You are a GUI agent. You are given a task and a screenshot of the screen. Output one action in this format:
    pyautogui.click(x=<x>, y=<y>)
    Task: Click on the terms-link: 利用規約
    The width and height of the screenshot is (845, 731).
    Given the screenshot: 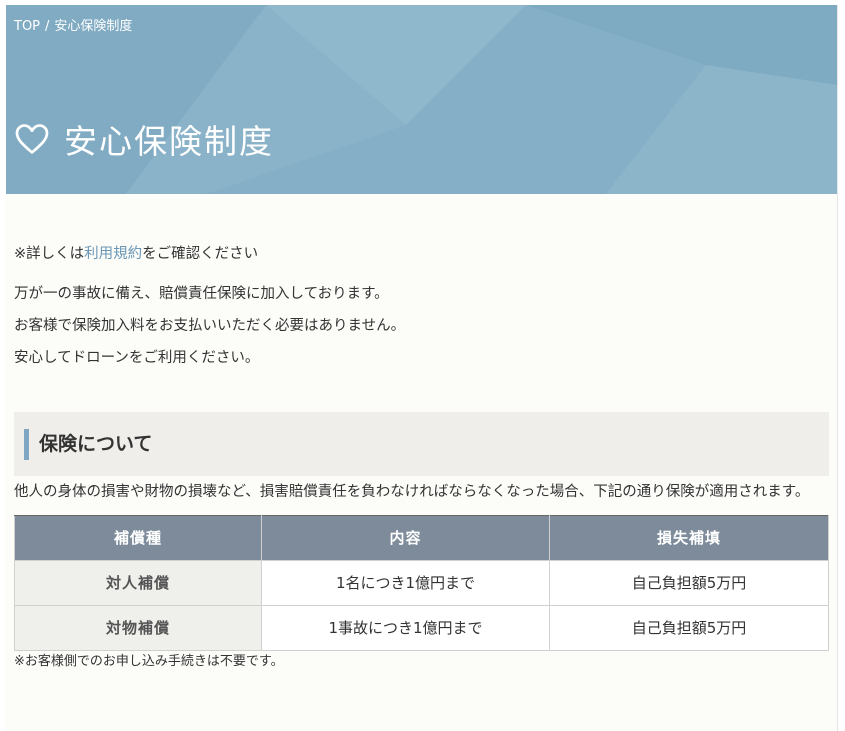 What is the action you would take?
    pyautogui.click(x=113, y=254)
    